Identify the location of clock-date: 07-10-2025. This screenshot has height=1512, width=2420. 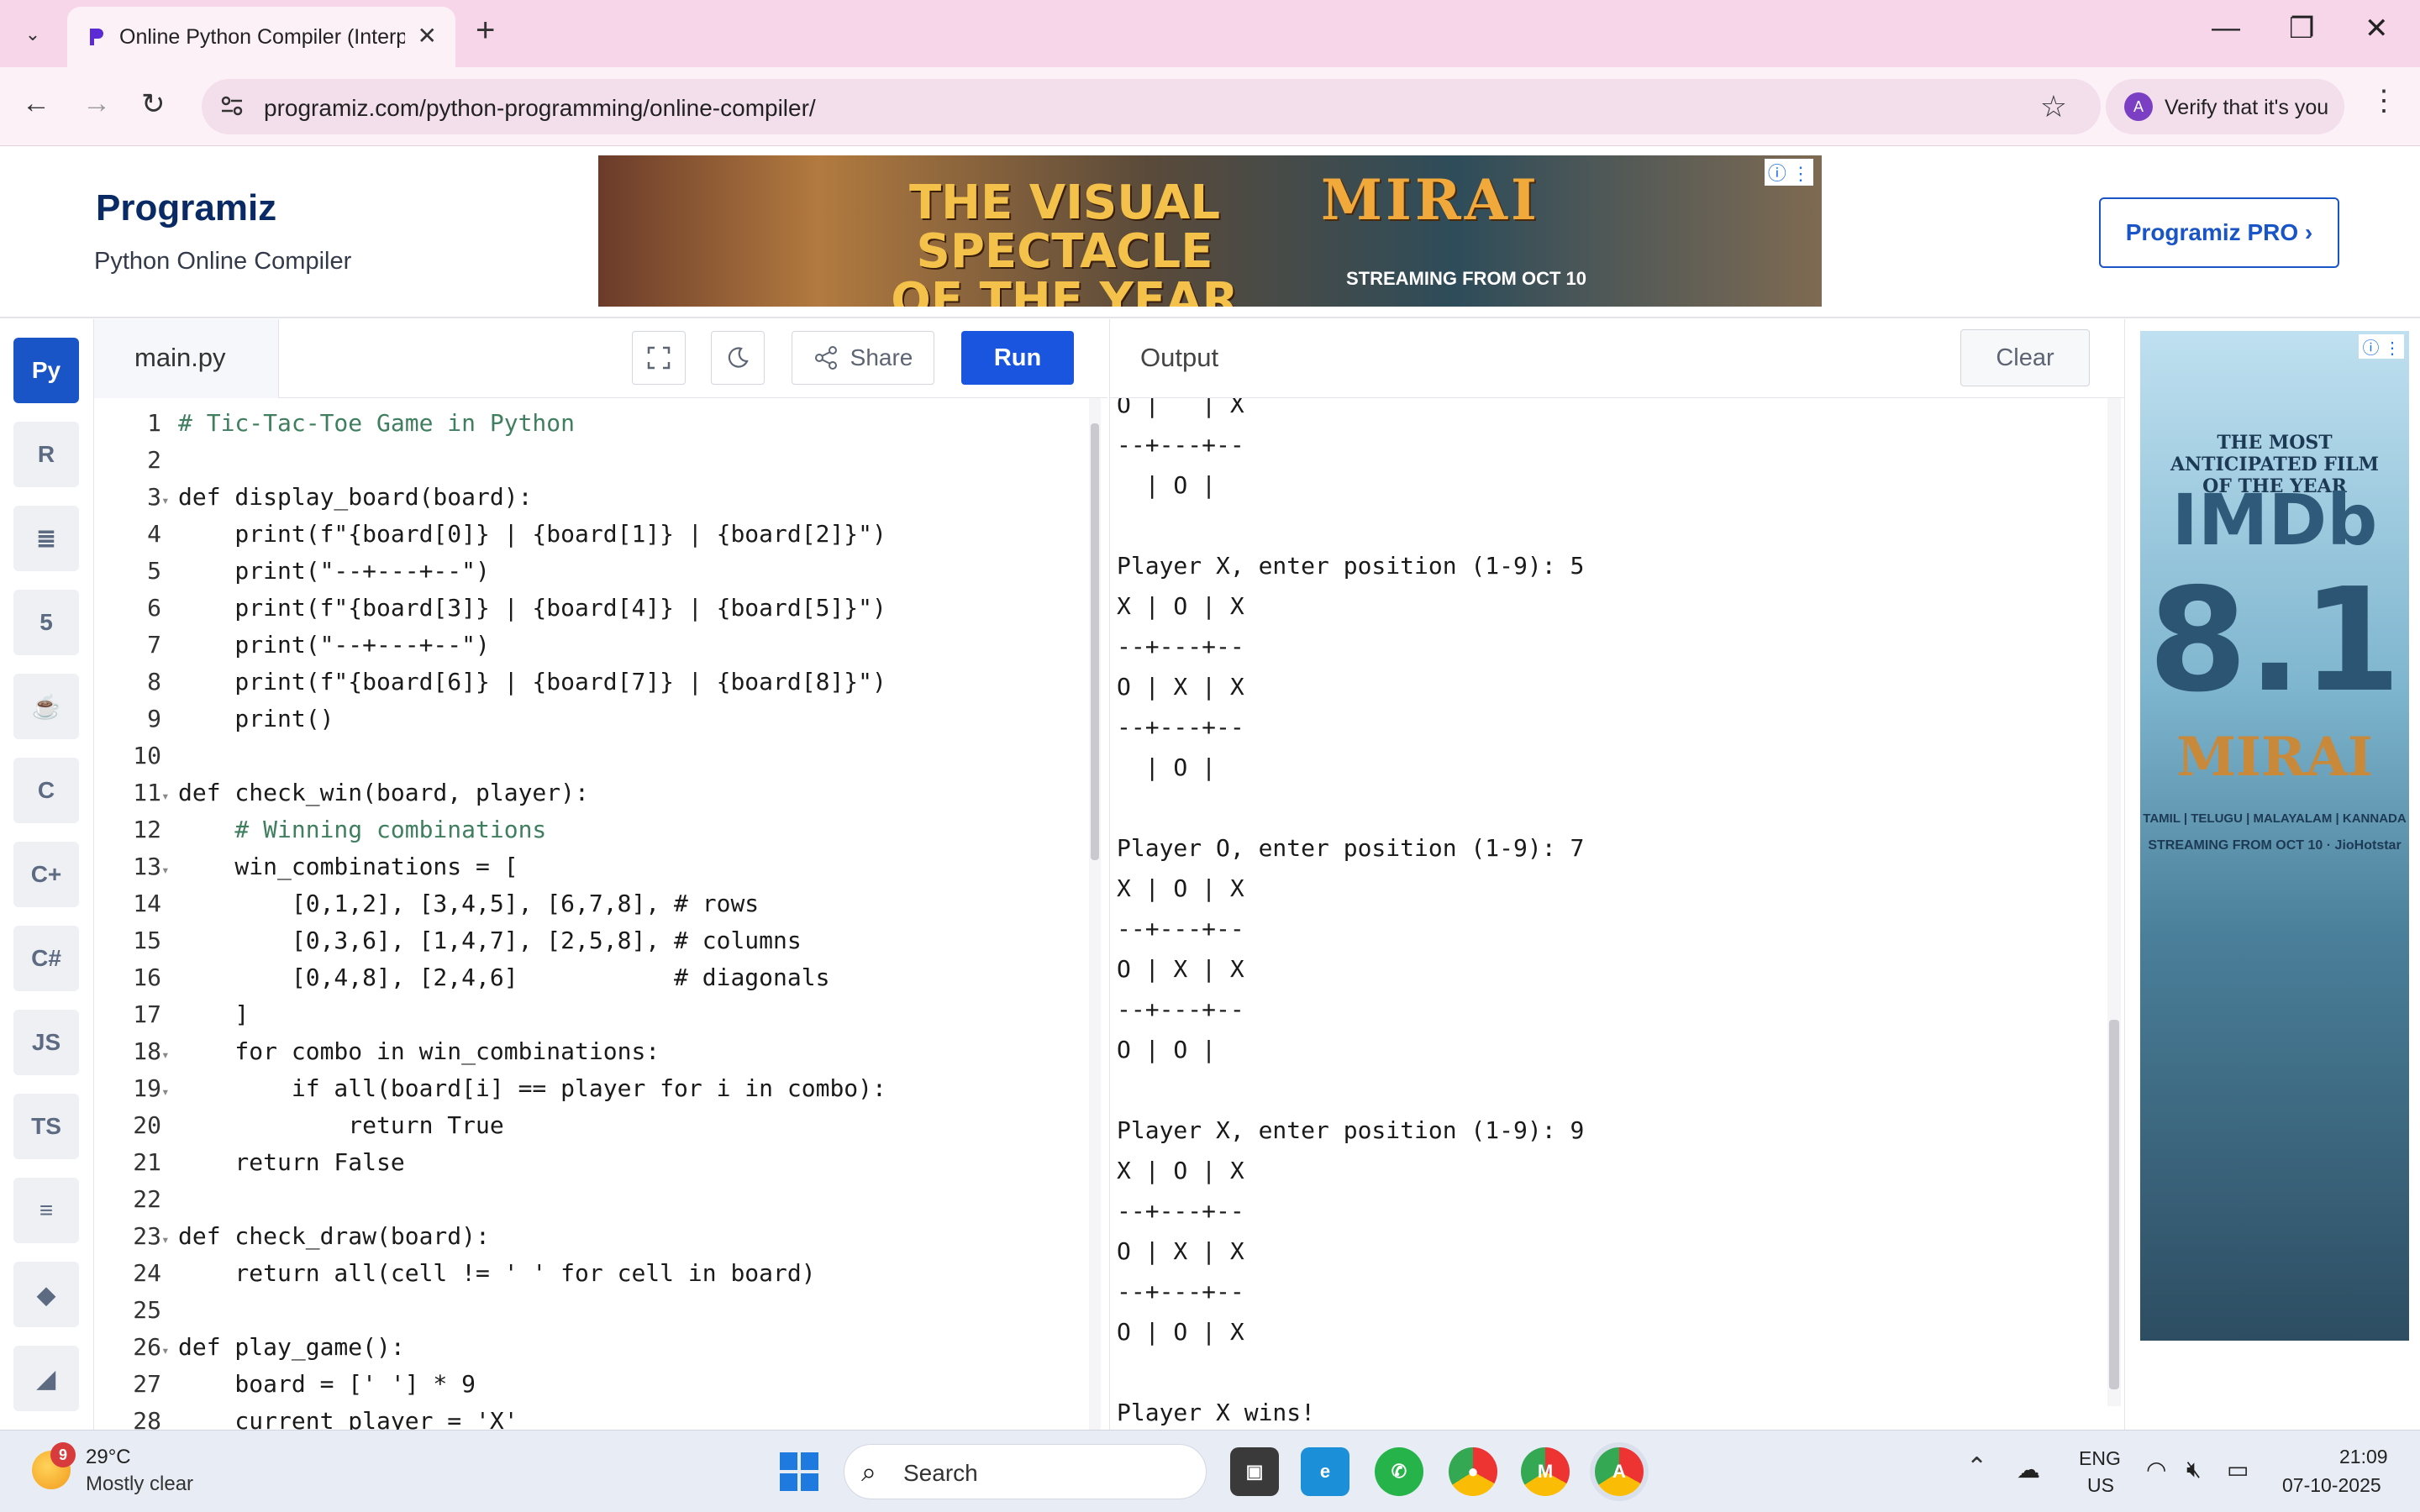
(2331, 1485).